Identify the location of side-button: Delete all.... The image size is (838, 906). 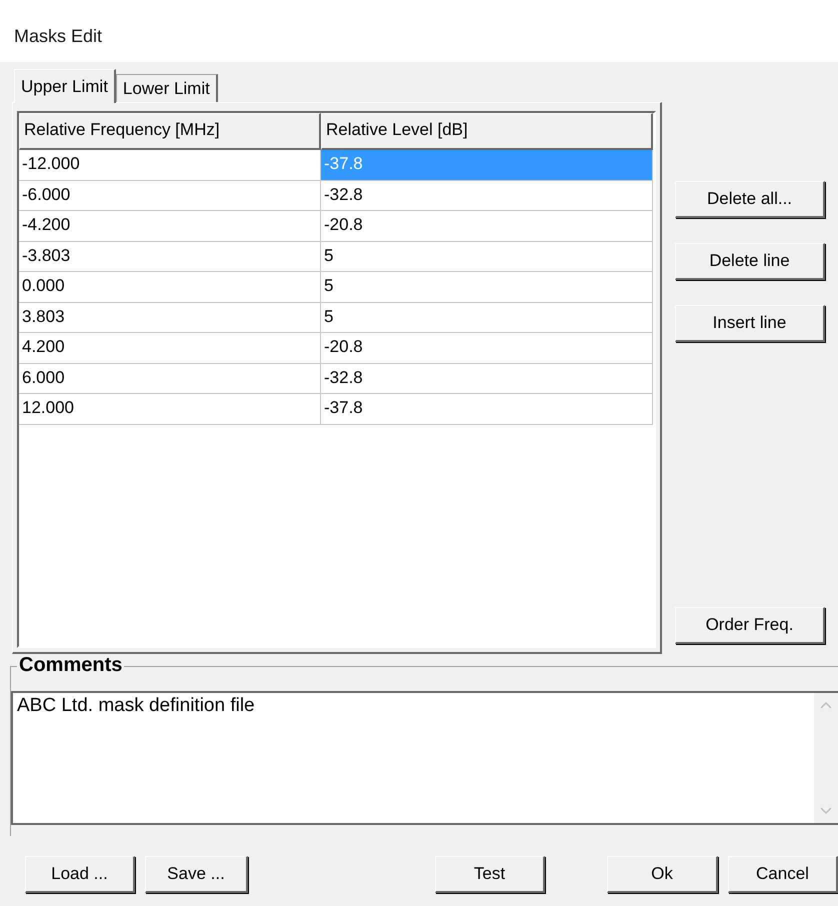
(750, 199).